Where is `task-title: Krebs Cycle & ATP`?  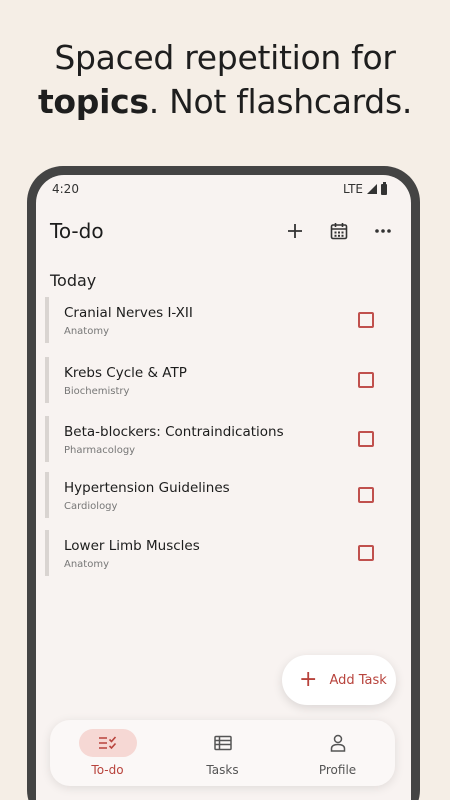
task-title: Krebs Cycle & ATP is located at coordinates (125, 372).